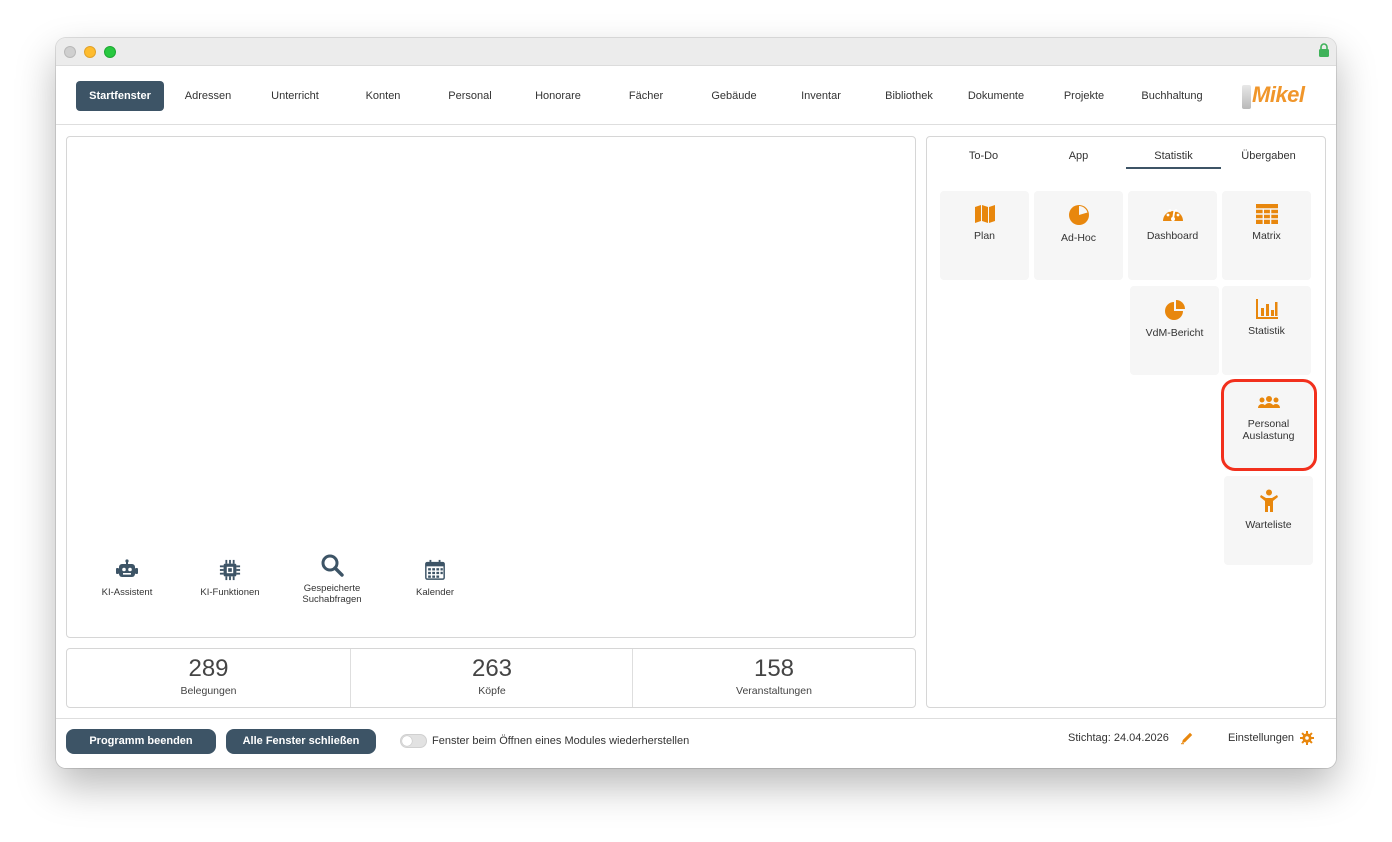  What do you see at coordinates (984, 214) in the screenshot?
I see `map-icon` at bounding box center [984, 214].